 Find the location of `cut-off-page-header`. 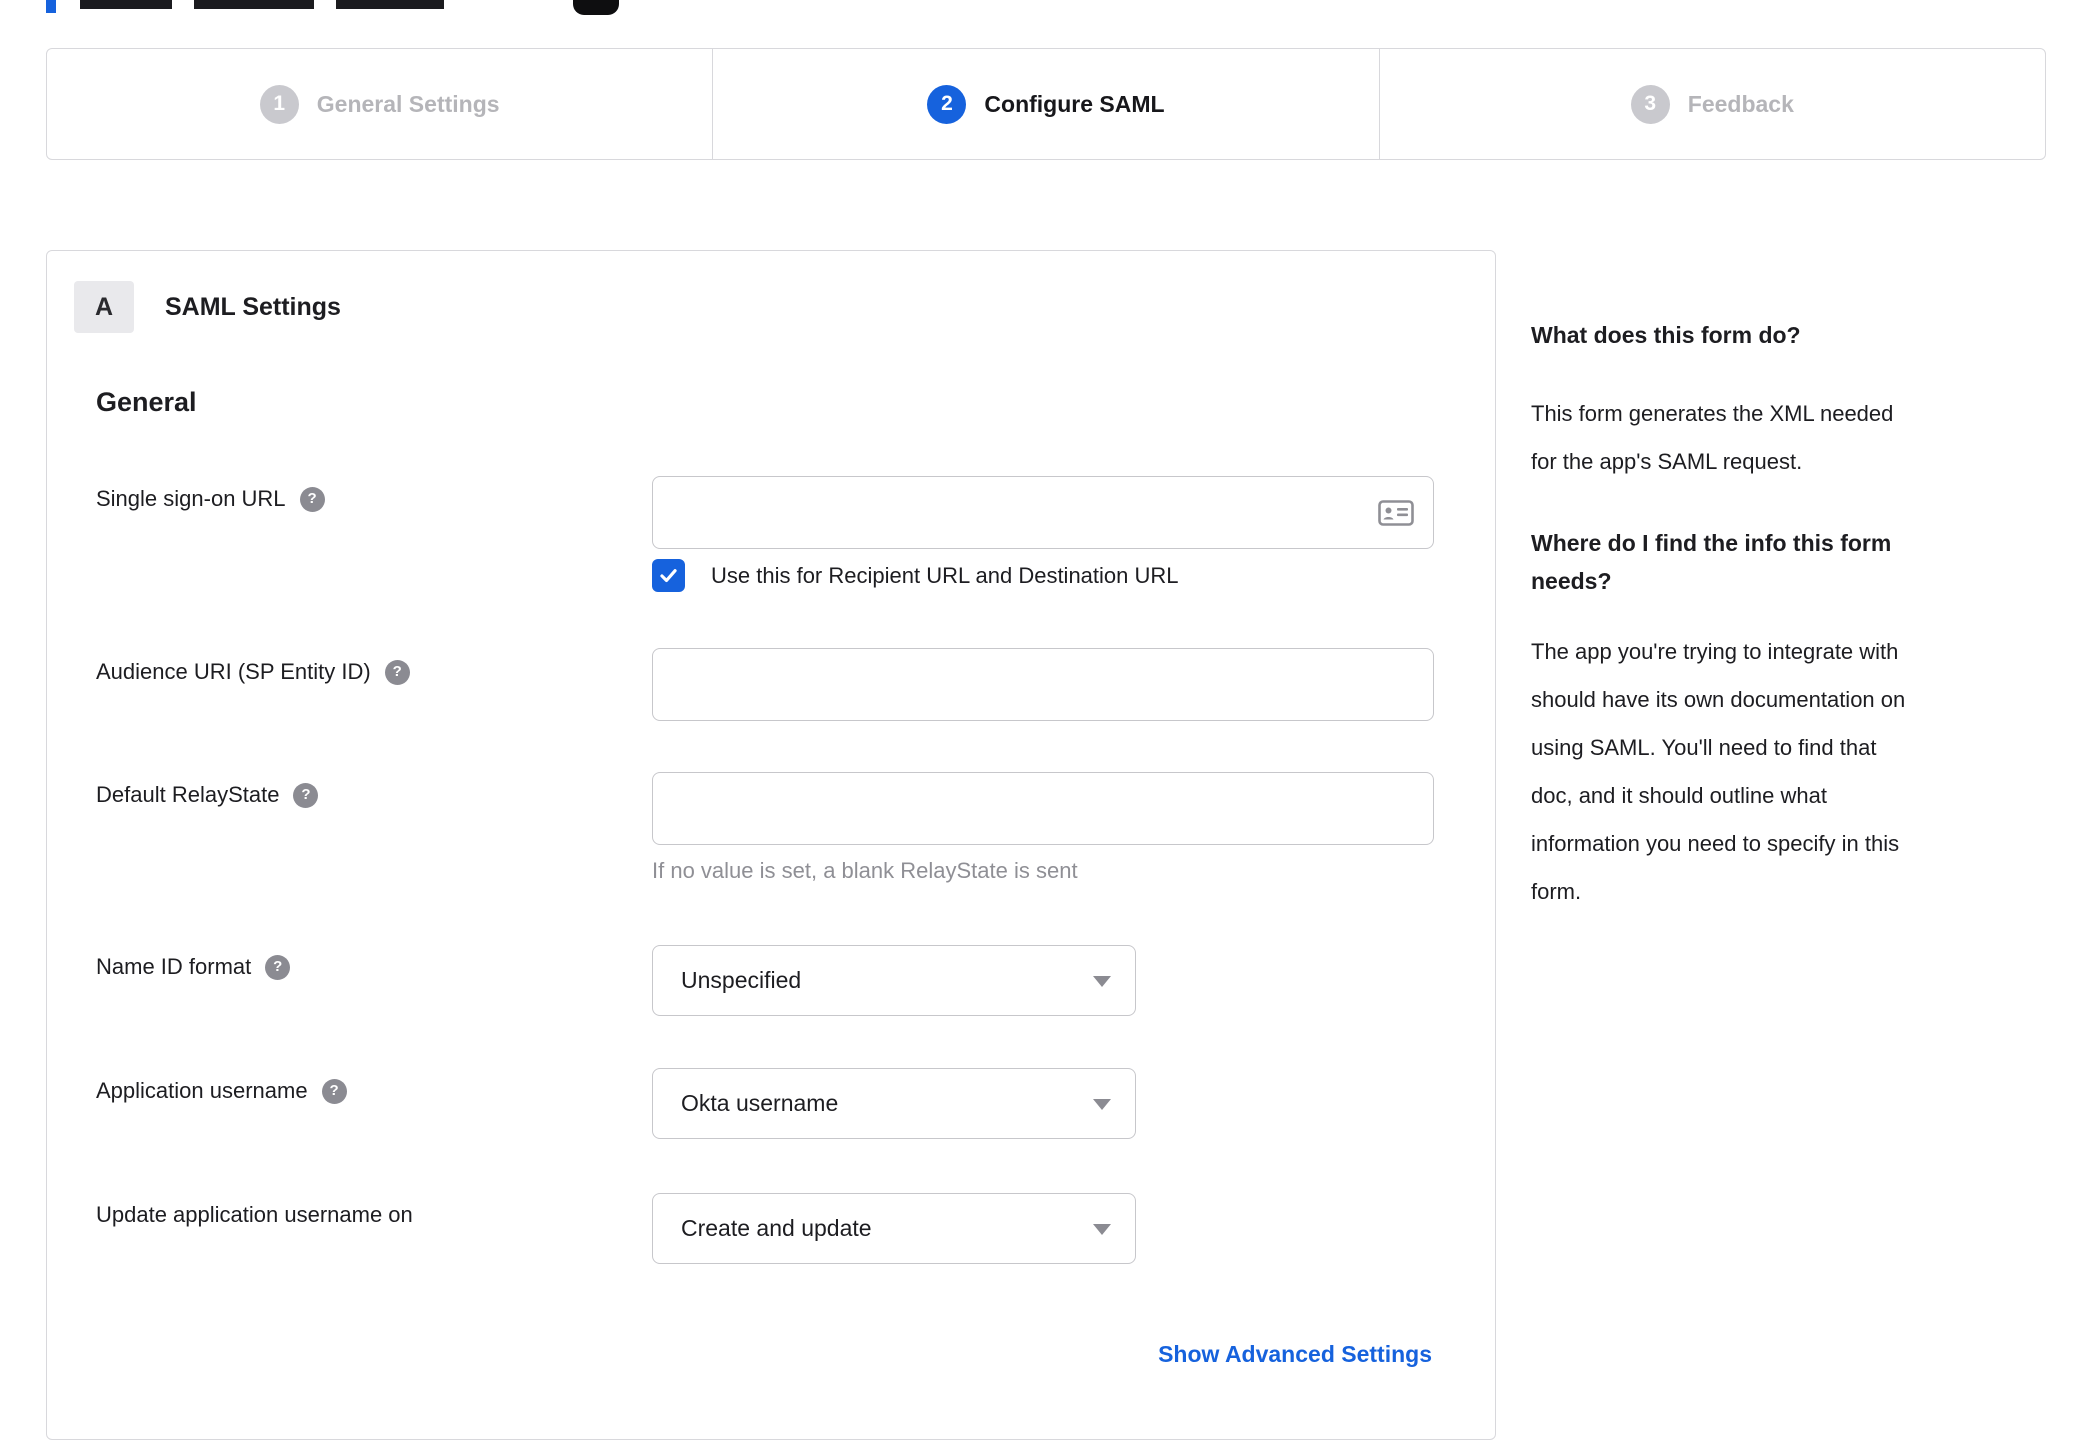

cut-off-page-header is located at coordinates (1046, 8).